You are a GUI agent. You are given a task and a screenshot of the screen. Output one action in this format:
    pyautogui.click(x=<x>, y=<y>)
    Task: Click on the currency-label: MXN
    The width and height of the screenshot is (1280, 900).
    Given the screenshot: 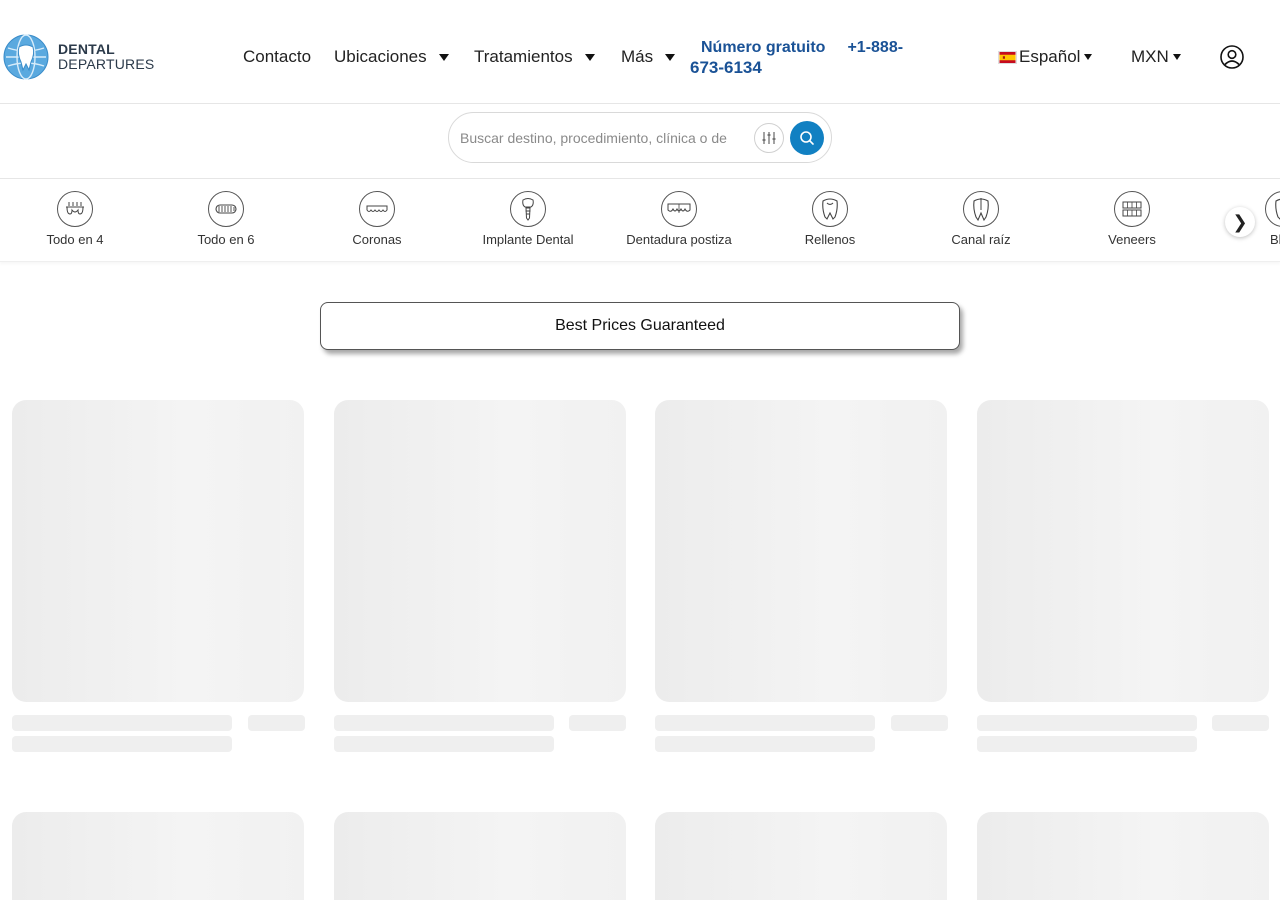 What is the action you would take?
    pyautogui.click(x=1150, y=56)
    